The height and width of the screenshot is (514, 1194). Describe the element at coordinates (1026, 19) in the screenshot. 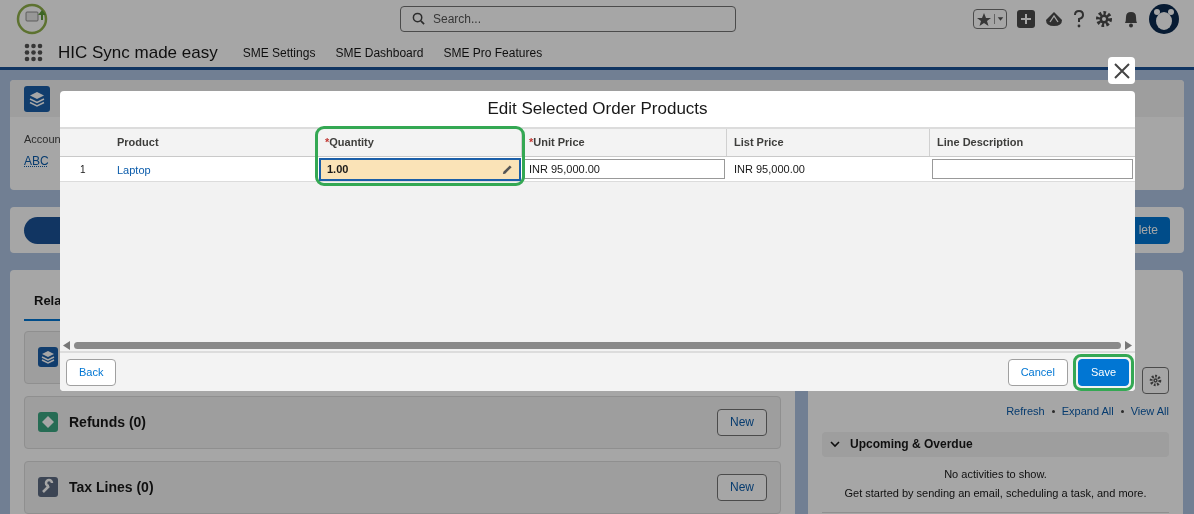

I see `plus-icon` at that location.